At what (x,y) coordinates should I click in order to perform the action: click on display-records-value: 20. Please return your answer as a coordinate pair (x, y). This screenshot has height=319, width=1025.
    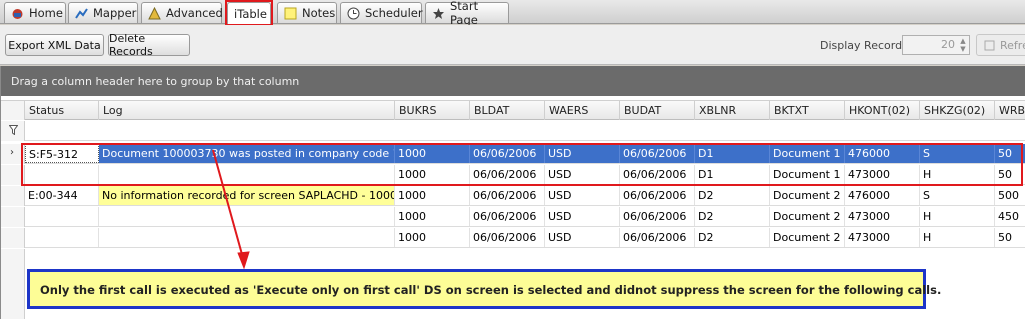
    Looking at the image, I should click on (948, 44).